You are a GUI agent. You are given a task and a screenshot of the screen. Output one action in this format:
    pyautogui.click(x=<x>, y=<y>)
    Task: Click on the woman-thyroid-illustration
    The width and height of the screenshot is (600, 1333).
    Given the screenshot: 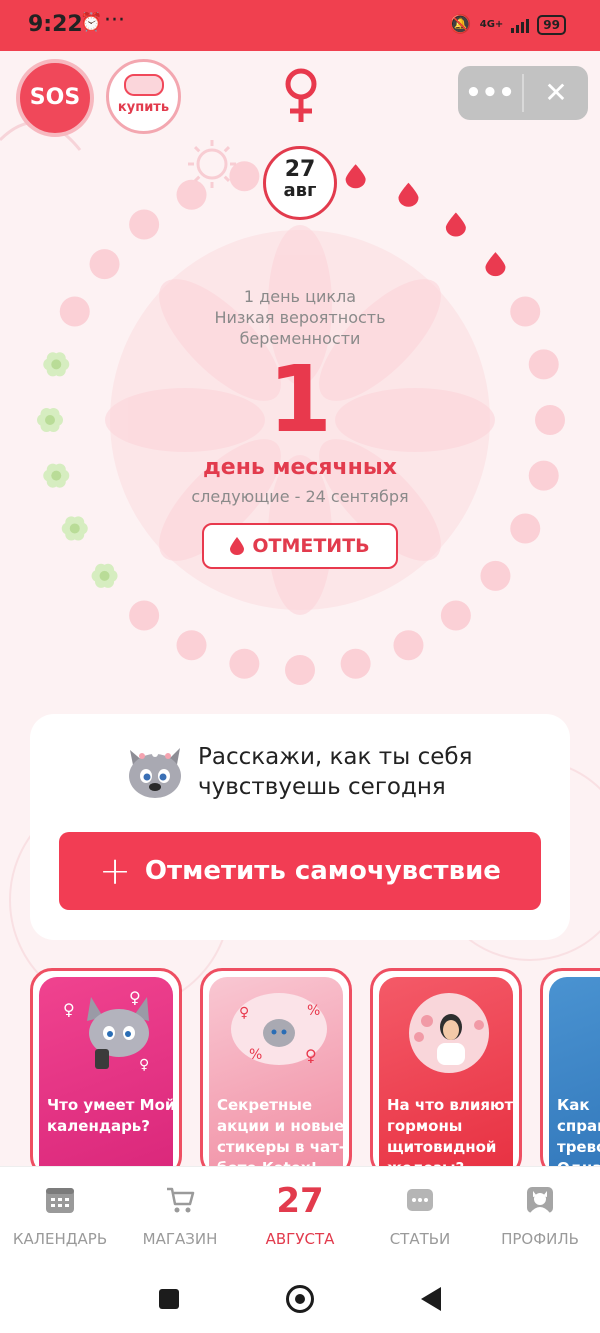 What is the action you would take?
    pyautogui.click(x=449, y=1033)
    